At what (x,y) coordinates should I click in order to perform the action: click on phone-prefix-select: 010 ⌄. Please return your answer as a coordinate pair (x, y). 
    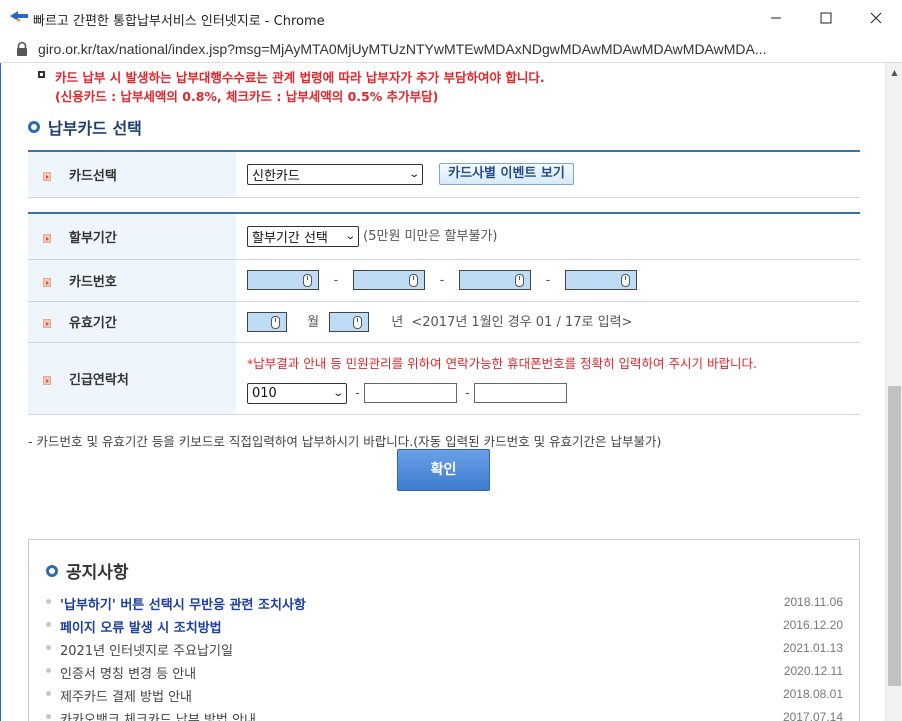
    Looking at the image, I should click on (297, 393).